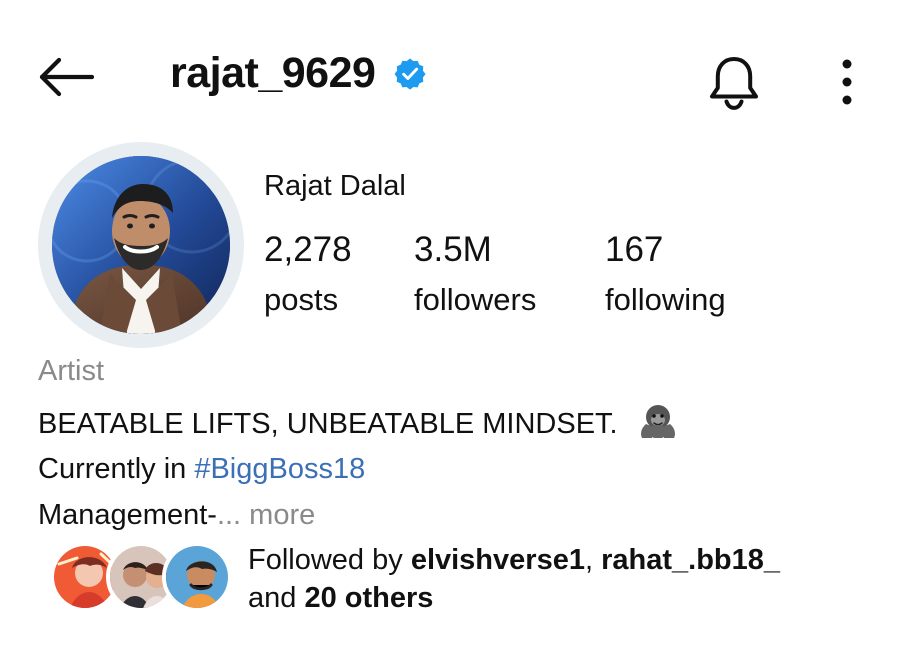  I want to click on profile-picture, so click(141, 245).